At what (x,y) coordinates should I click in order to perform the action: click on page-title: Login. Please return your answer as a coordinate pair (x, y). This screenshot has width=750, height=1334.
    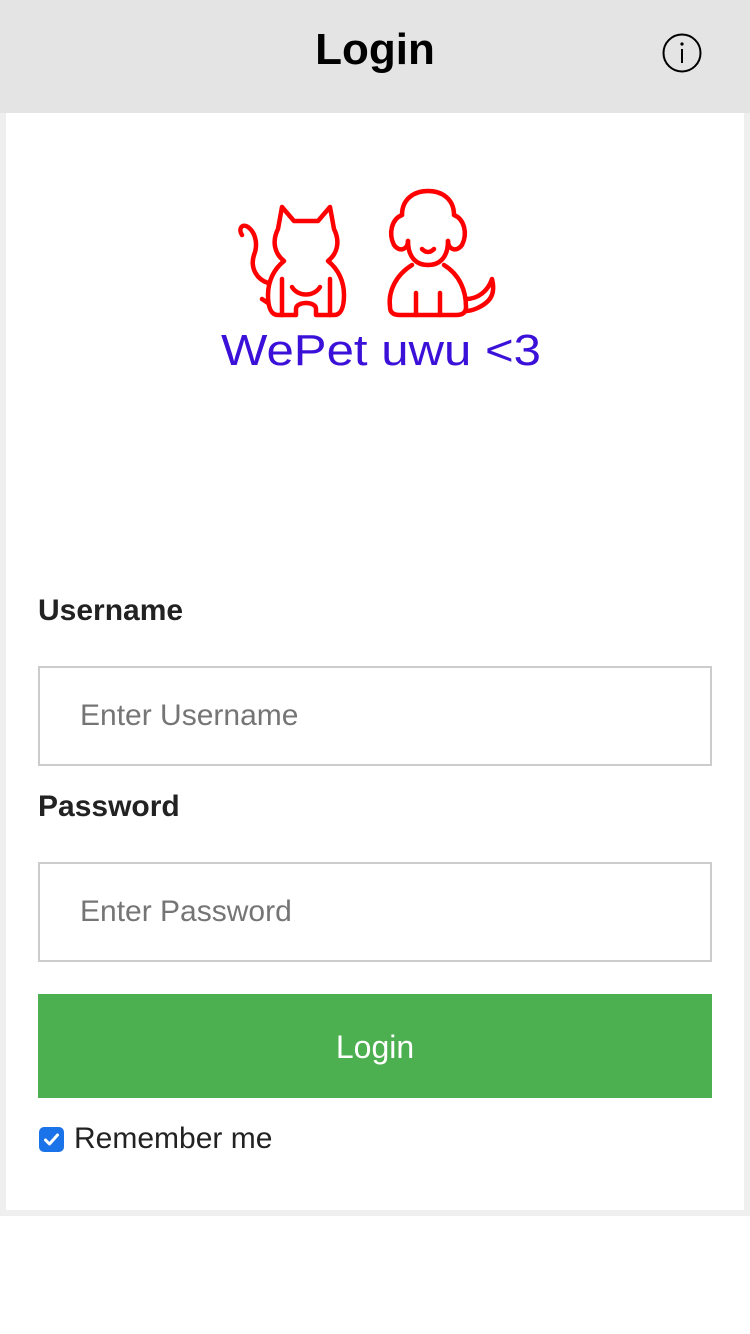
    Looking at the image, I should click on (375, 49).